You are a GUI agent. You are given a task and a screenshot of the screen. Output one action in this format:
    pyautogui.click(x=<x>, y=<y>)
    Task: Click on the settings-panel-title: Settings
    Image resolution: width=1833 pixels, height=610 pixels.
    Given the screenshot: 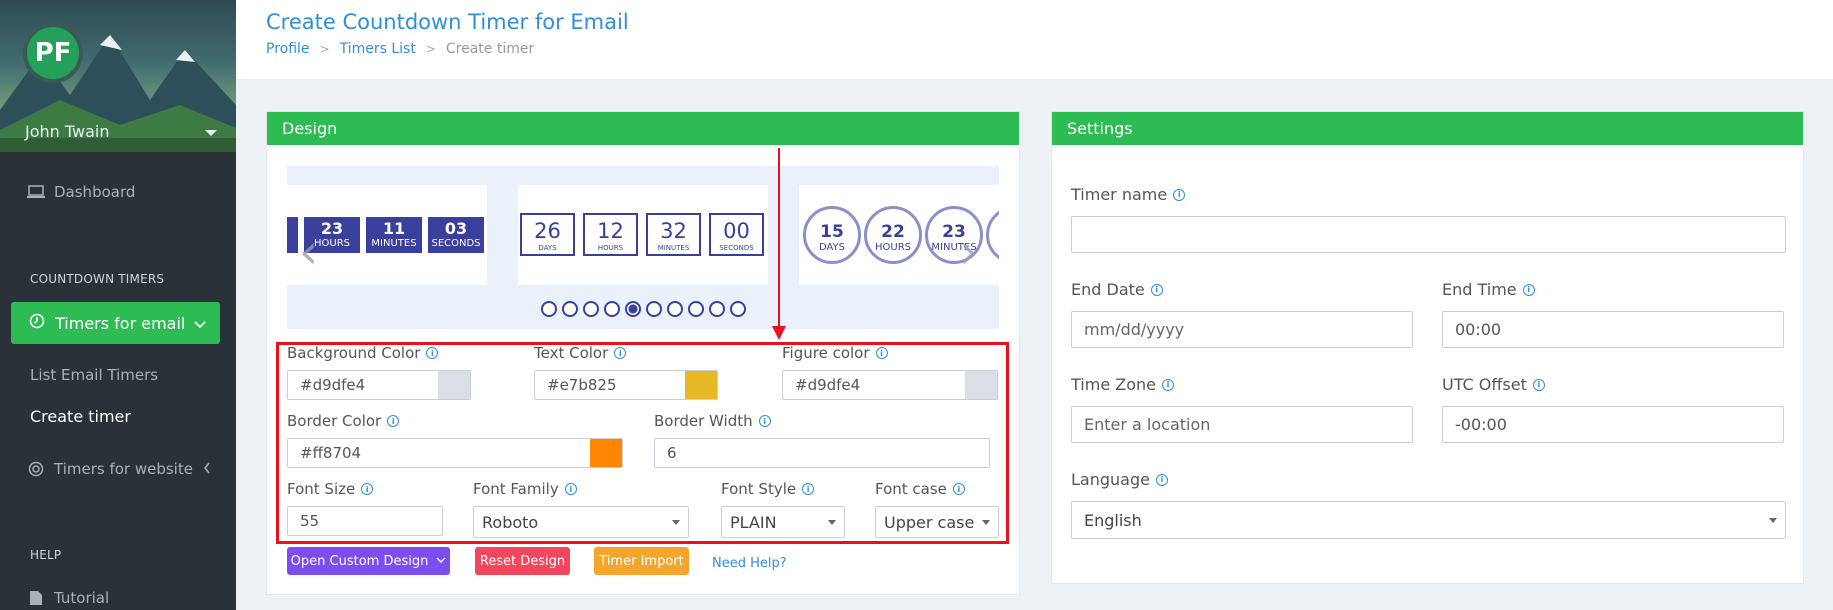 What is the action you would take?
    pyautogui.click(x=1427, y=128)
    